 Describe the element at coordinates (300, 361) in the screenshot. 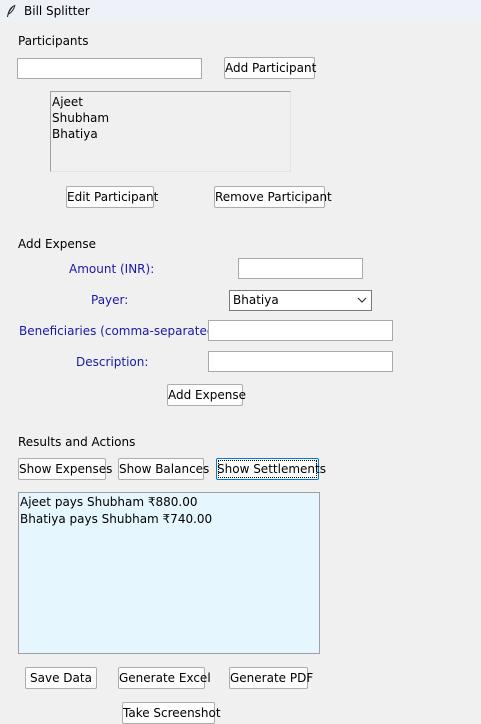

I see `description-input` at that location.